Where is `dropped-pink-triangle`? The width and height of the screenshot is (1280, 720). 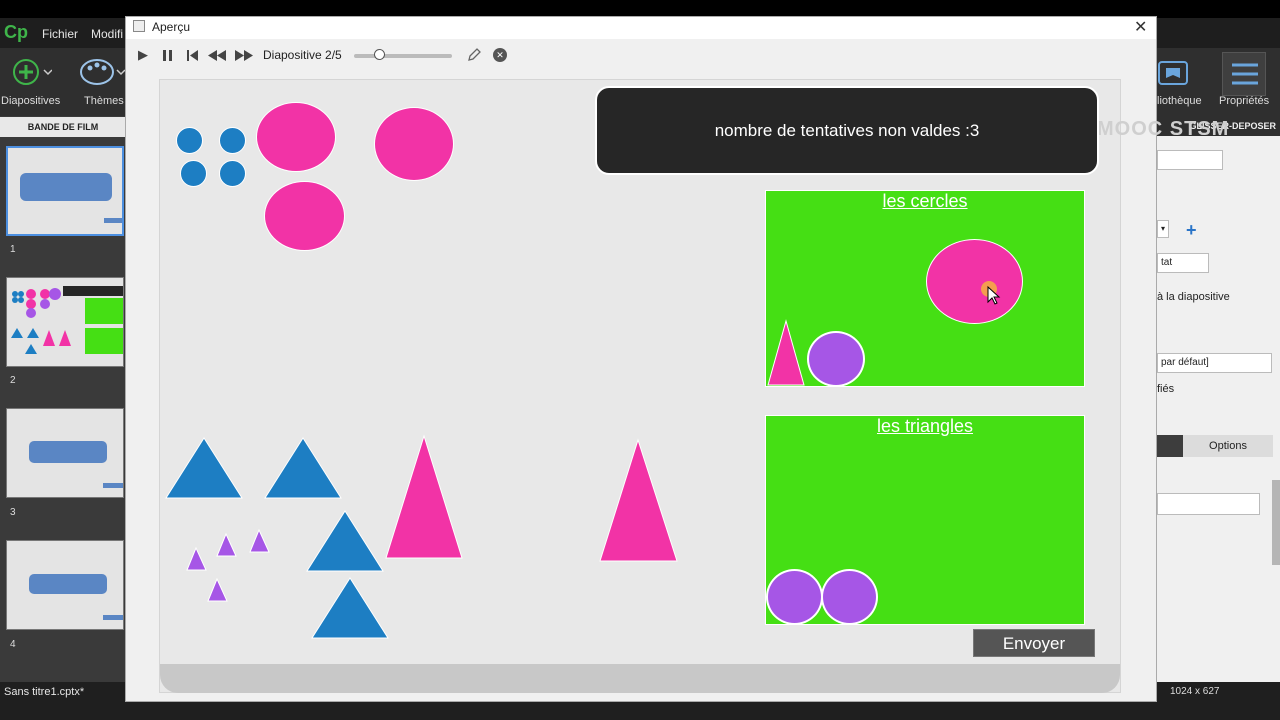 dropped-pink-triangle is located at coordinates (787, 353).